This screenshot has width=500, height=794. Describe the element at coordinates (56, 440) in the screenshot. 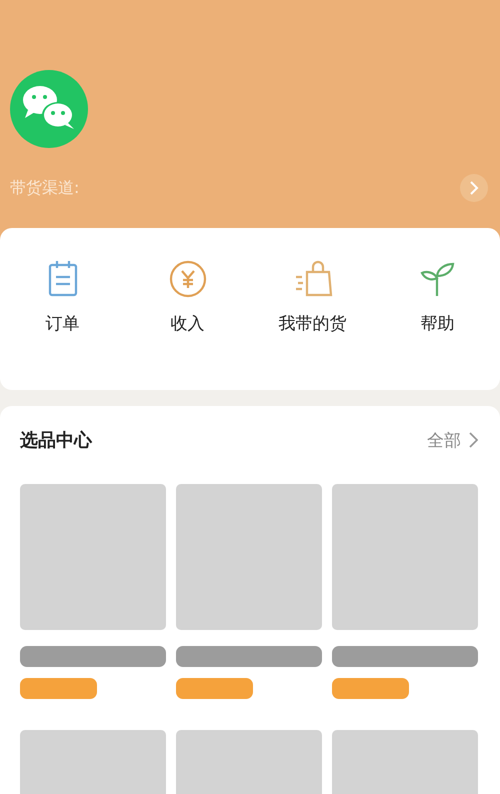

I see `section-title: 选品中心` at that location.